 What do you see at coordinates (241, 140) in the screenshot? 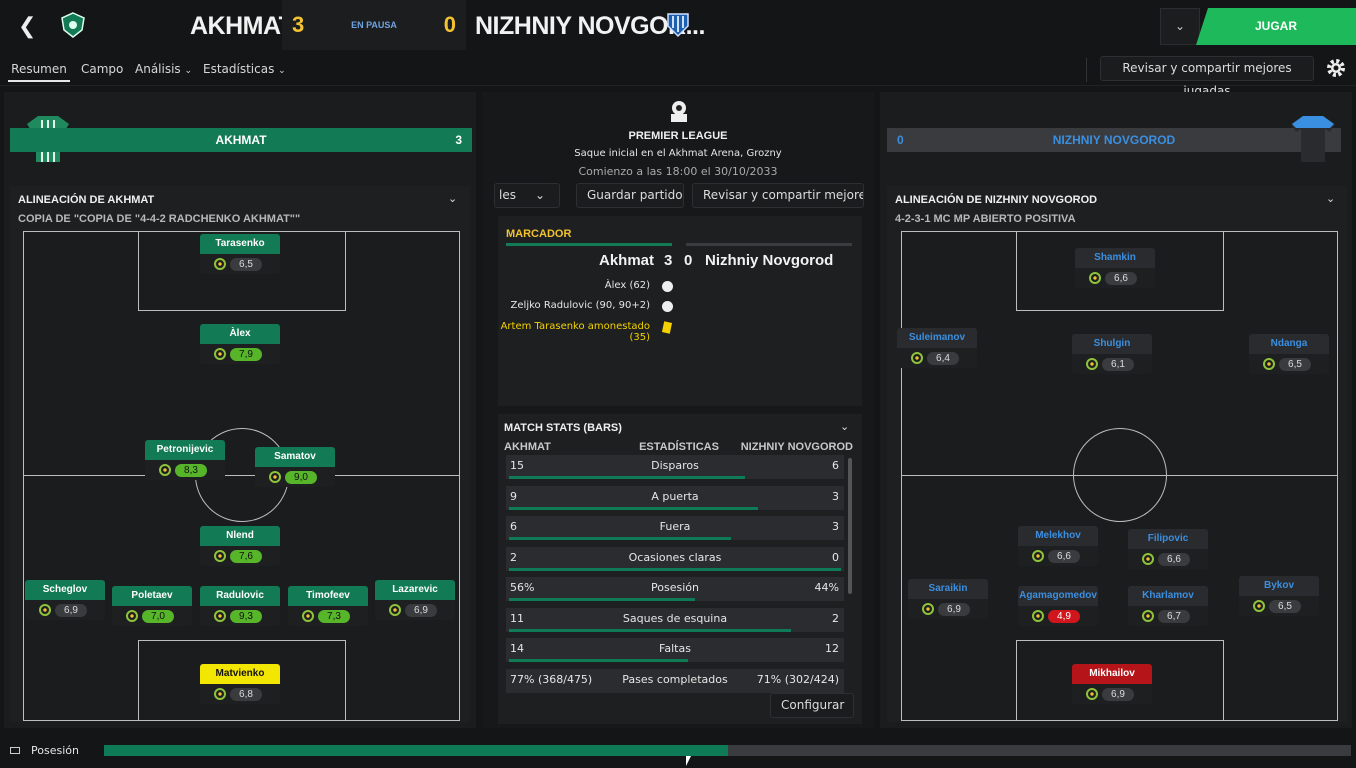
I see `home-team-banner: AKHMAT 3` at bounding box center [241, 140].